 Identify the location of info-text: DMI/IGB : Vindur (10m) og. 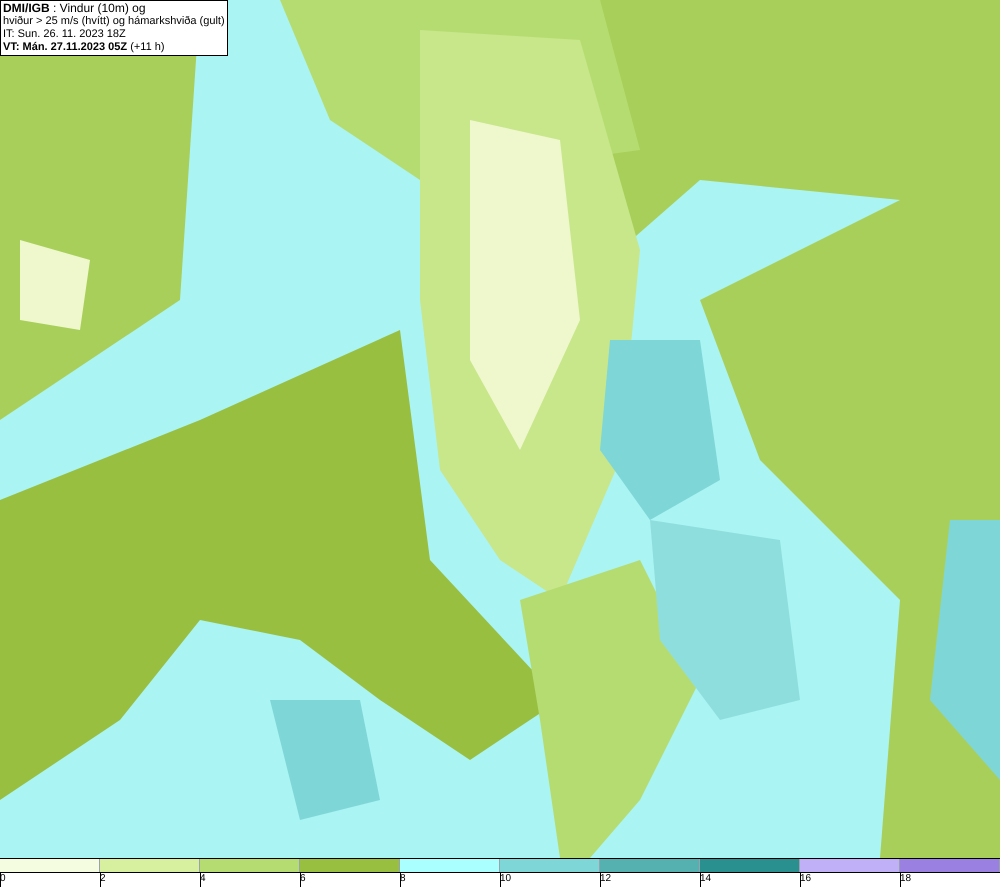
(74, 8).